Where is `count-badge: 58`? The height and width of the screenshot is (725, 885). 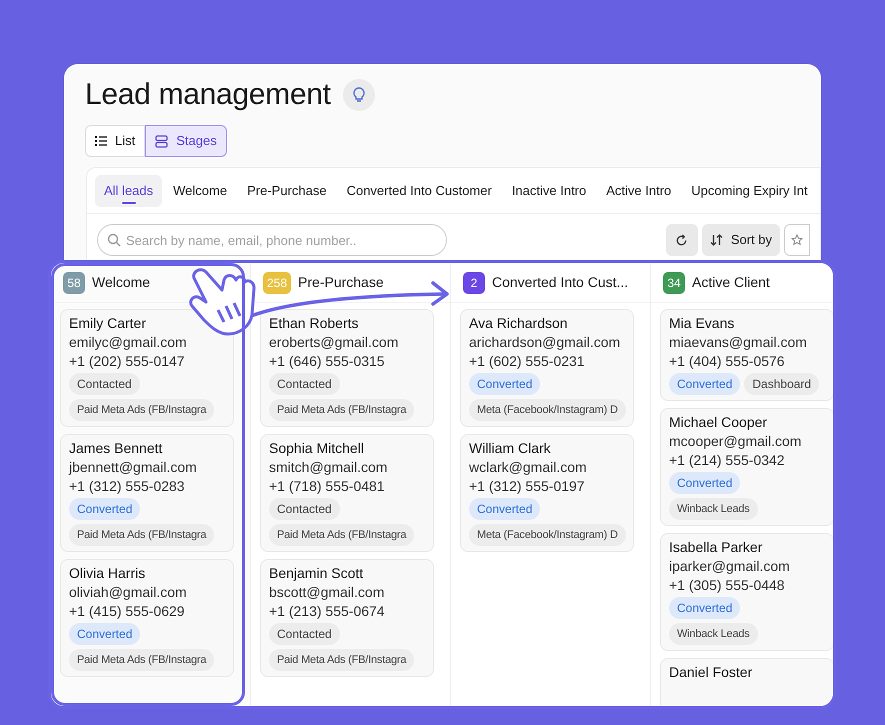 count-badge: 58 is located at coordinates (74, 283).